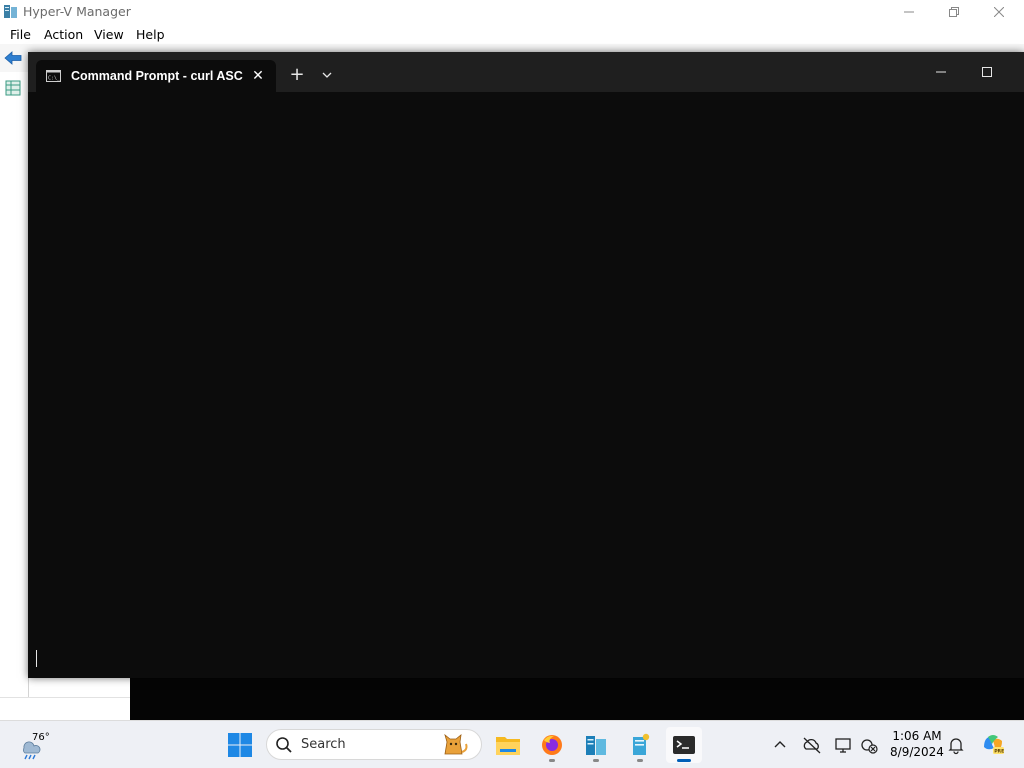 The height and width of the screenshot is (768, 1024). I want to click on start-button, so click(240, 745).